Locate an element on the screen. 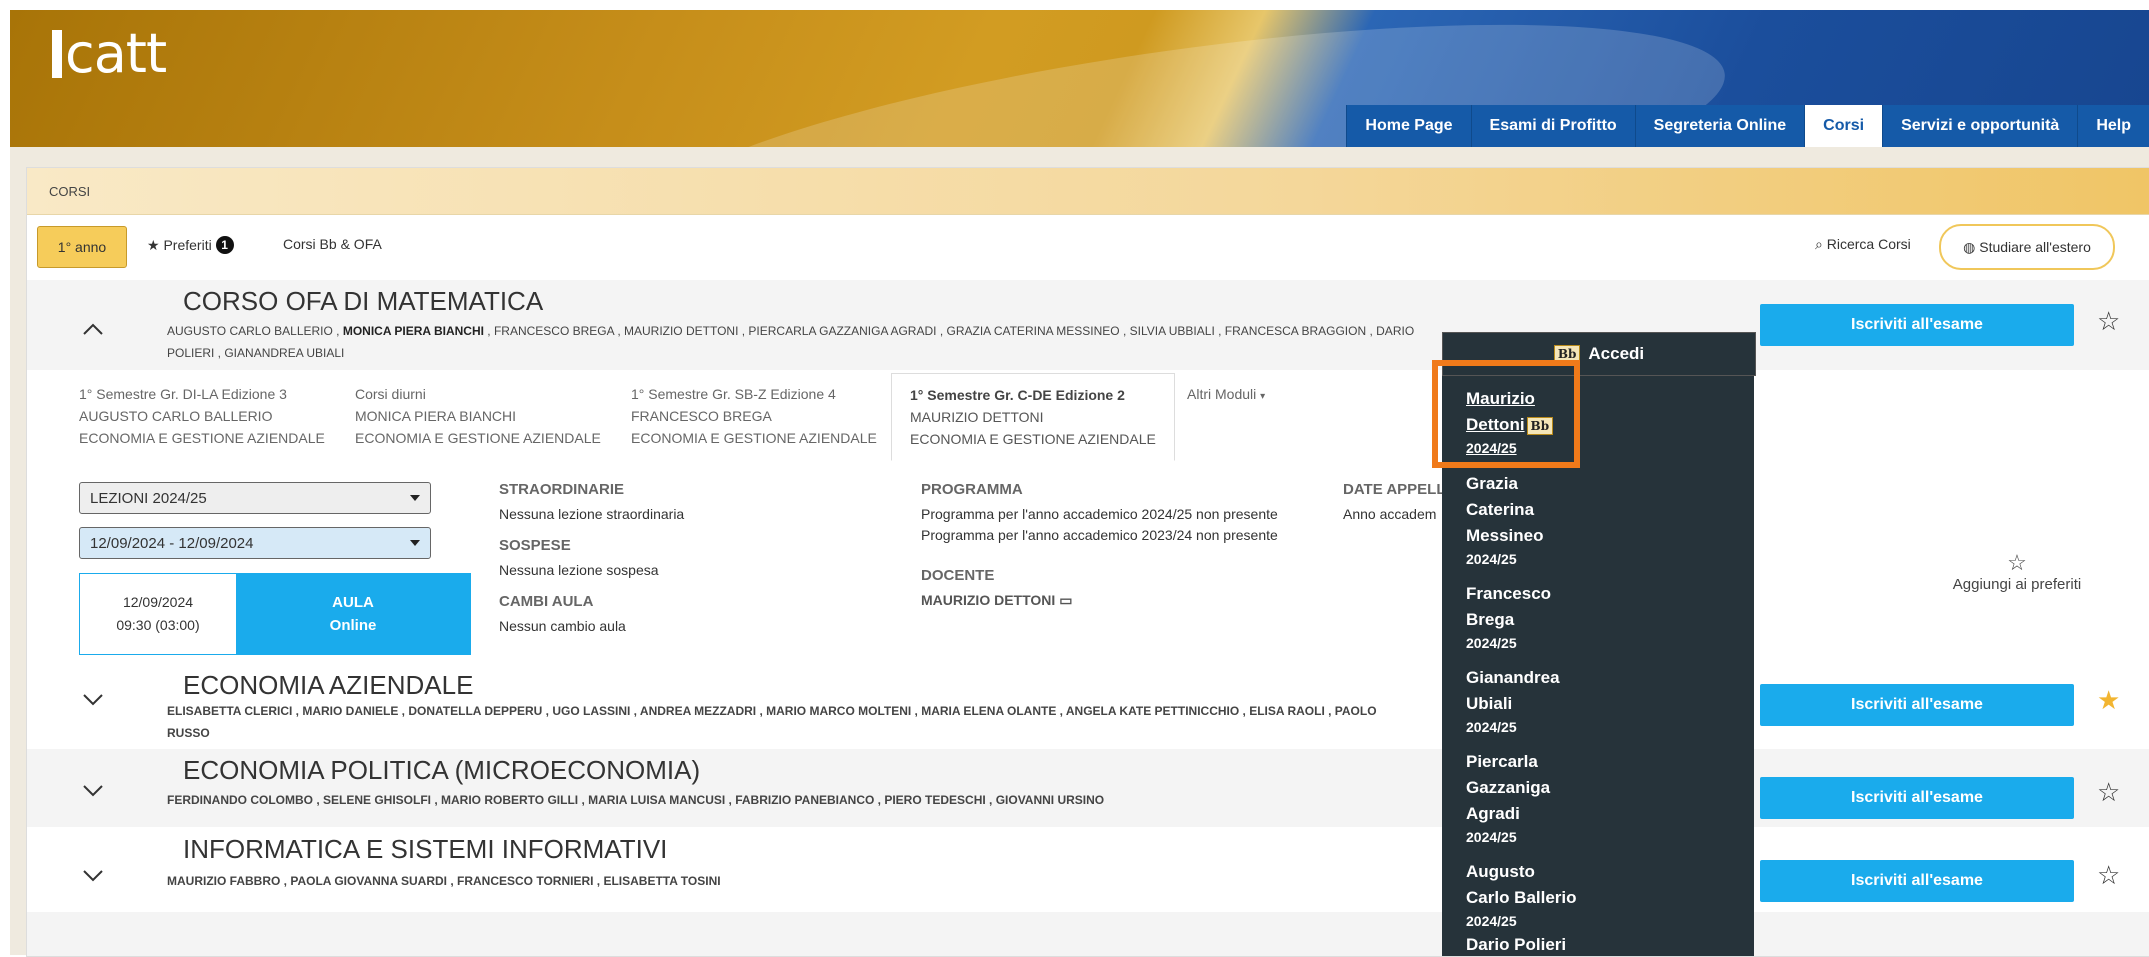 The height and width of the screenshot is (957, 2149). altri-moduli-label: Altri Moduli is located at coordinates (1222, 394).